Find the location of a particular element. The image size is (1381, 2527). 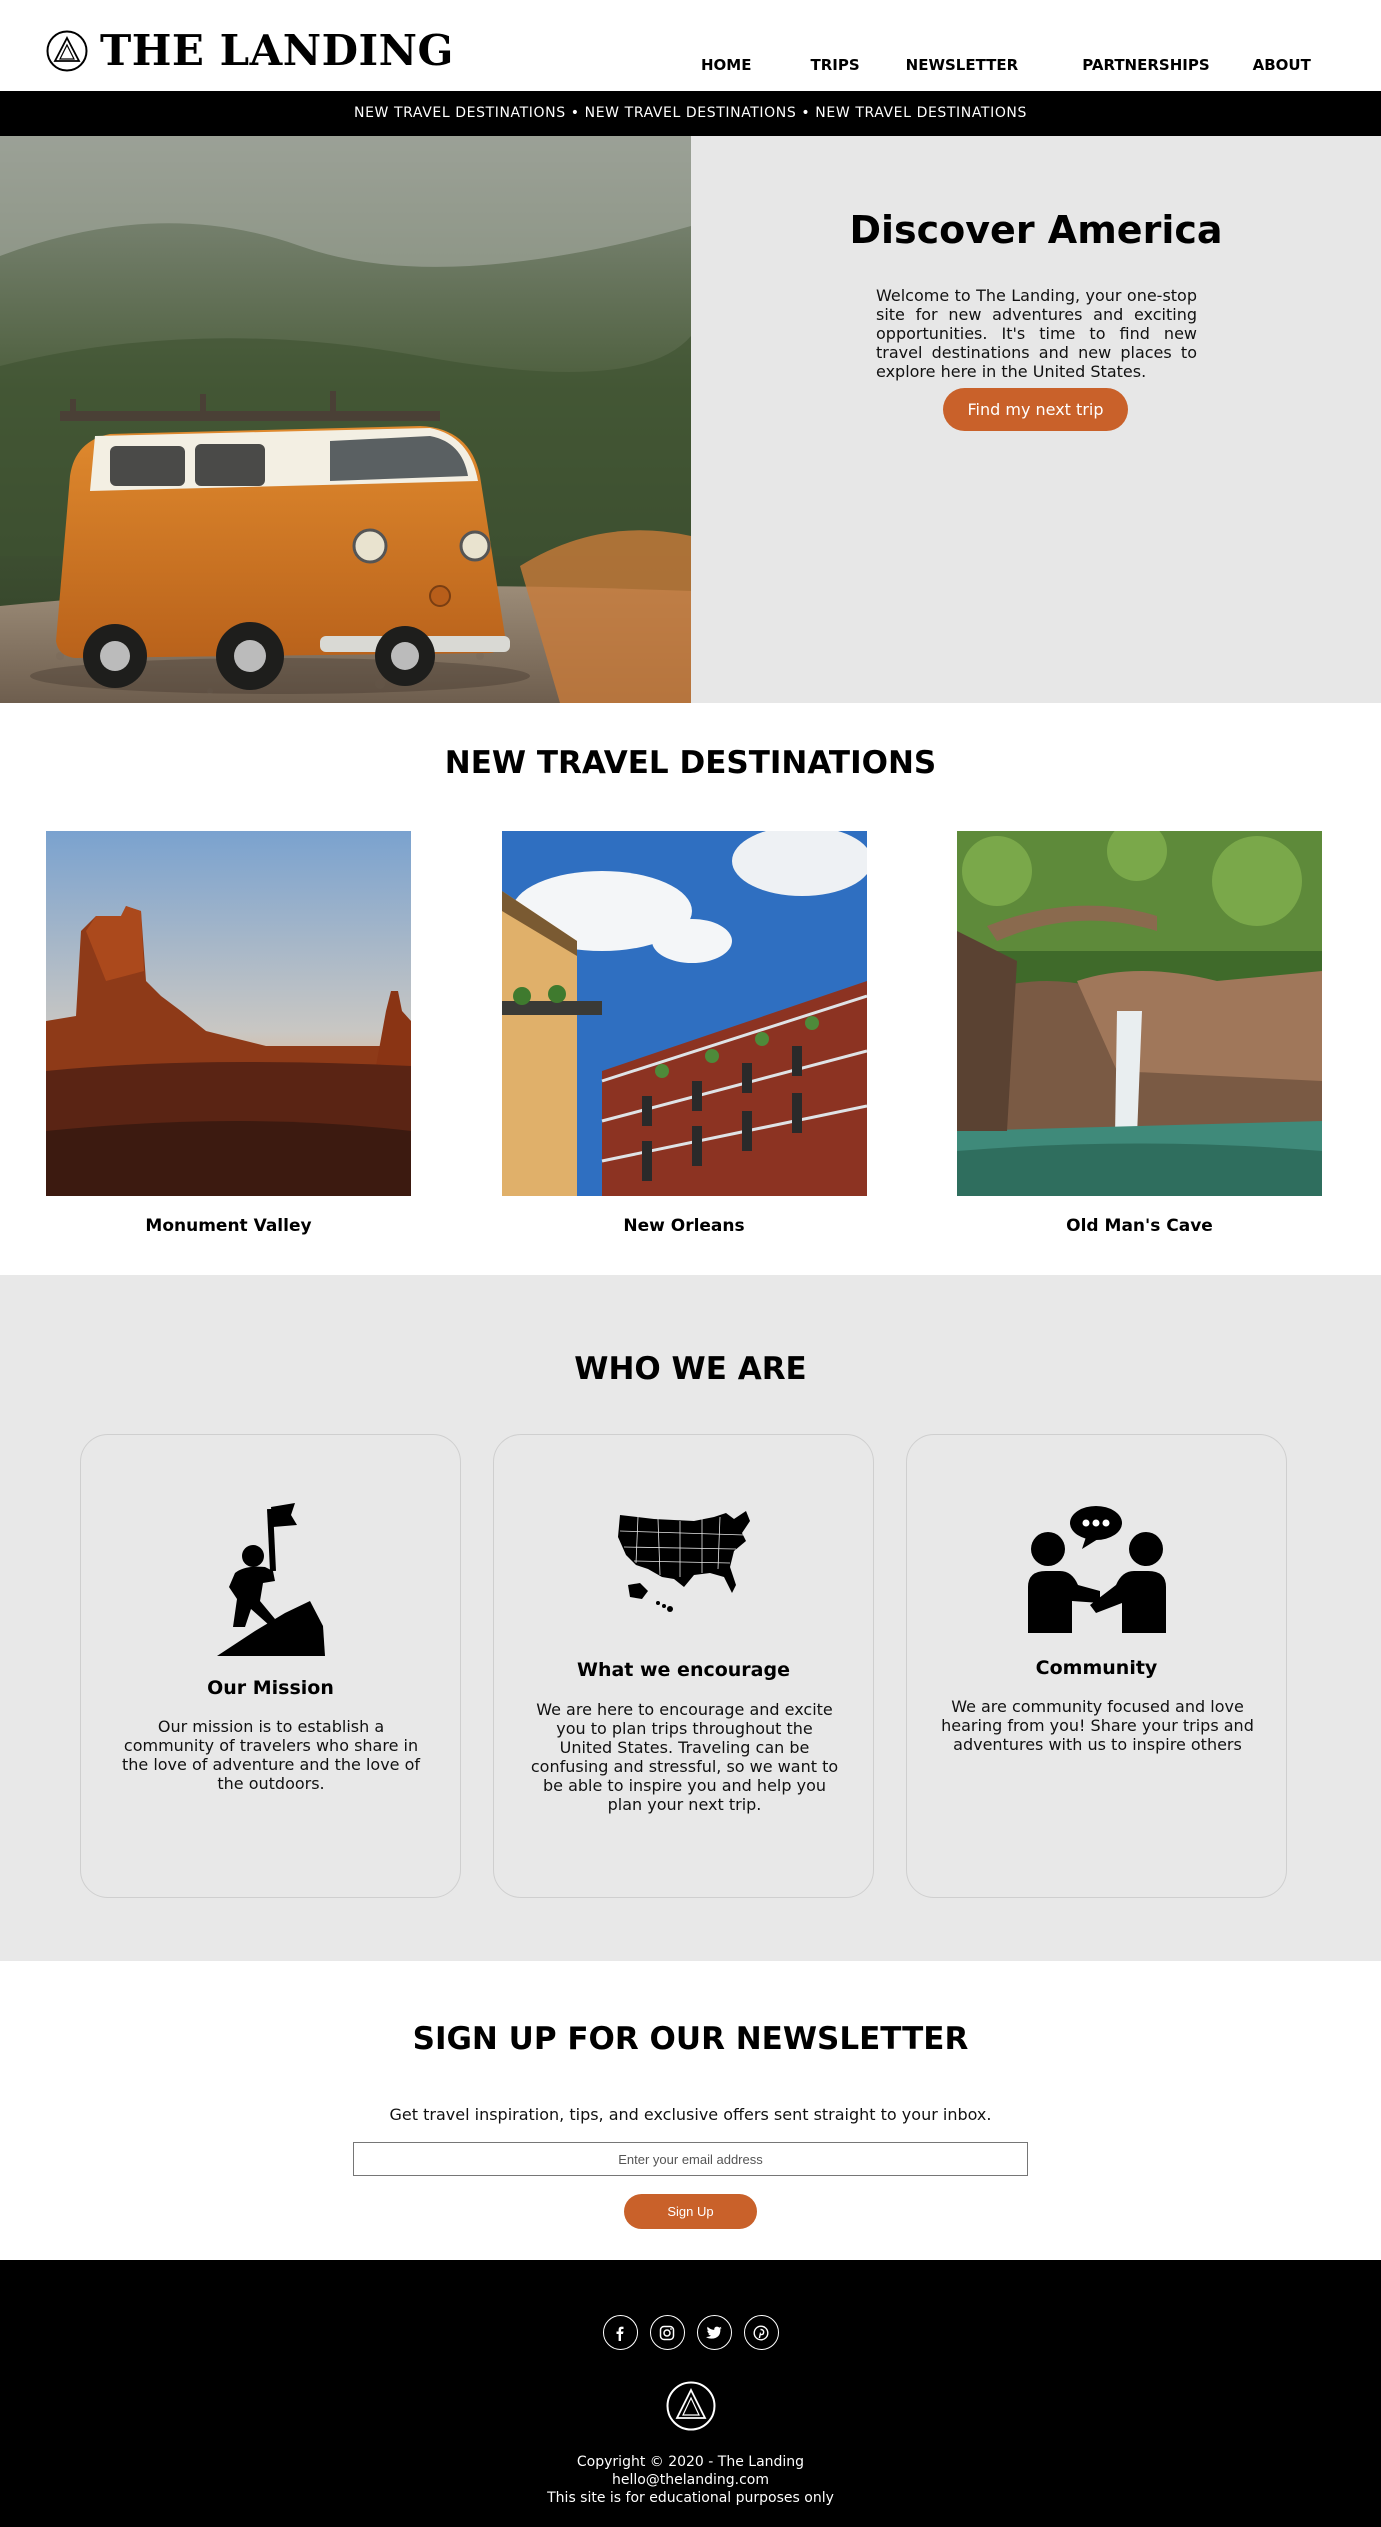

hiker-flag-icon is located at coordinates (270, 1579).